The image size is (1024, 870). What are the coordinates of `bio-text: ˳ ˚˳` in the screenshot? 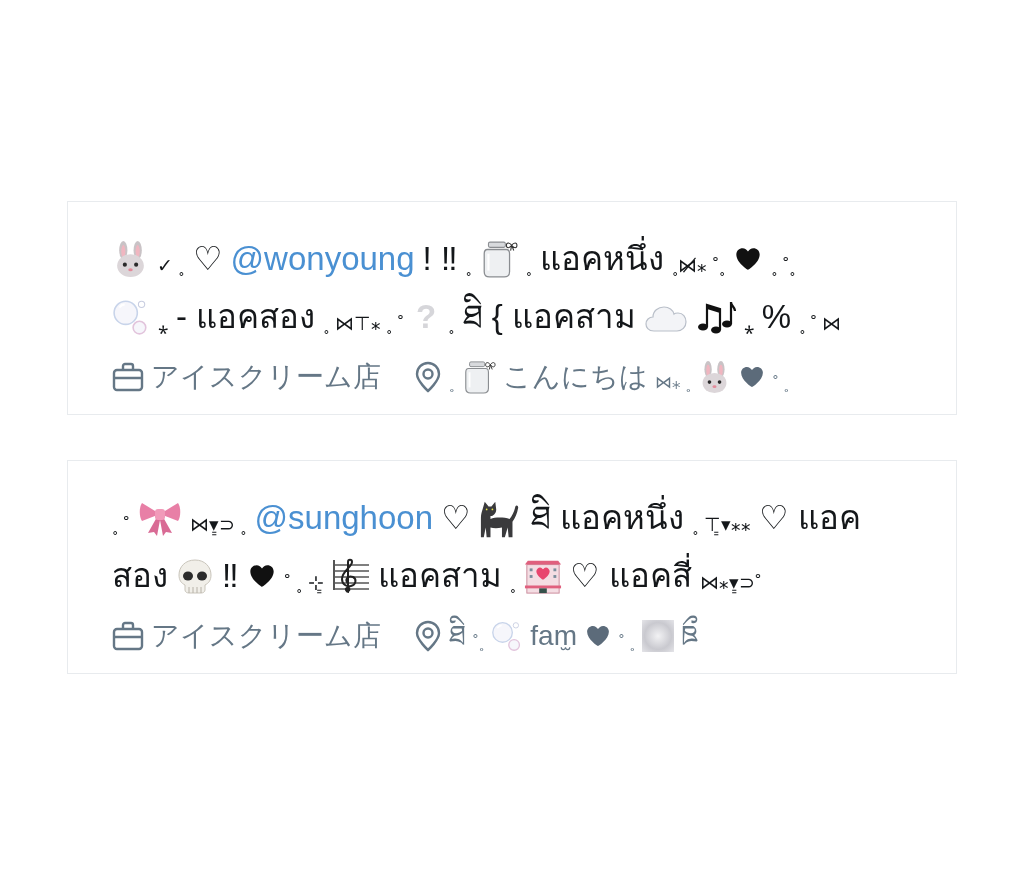 It's located at (783, 266).